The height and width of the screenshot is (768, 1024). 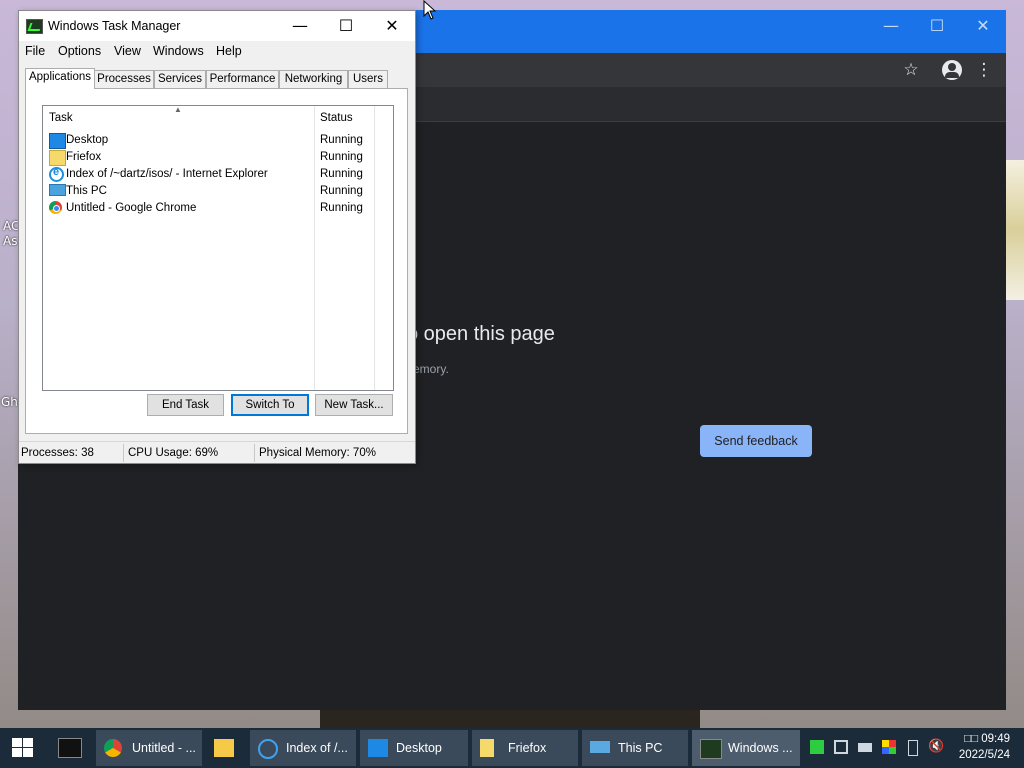 I want to click on window-title: Windows Task Manager, so click(x=114, y=26).